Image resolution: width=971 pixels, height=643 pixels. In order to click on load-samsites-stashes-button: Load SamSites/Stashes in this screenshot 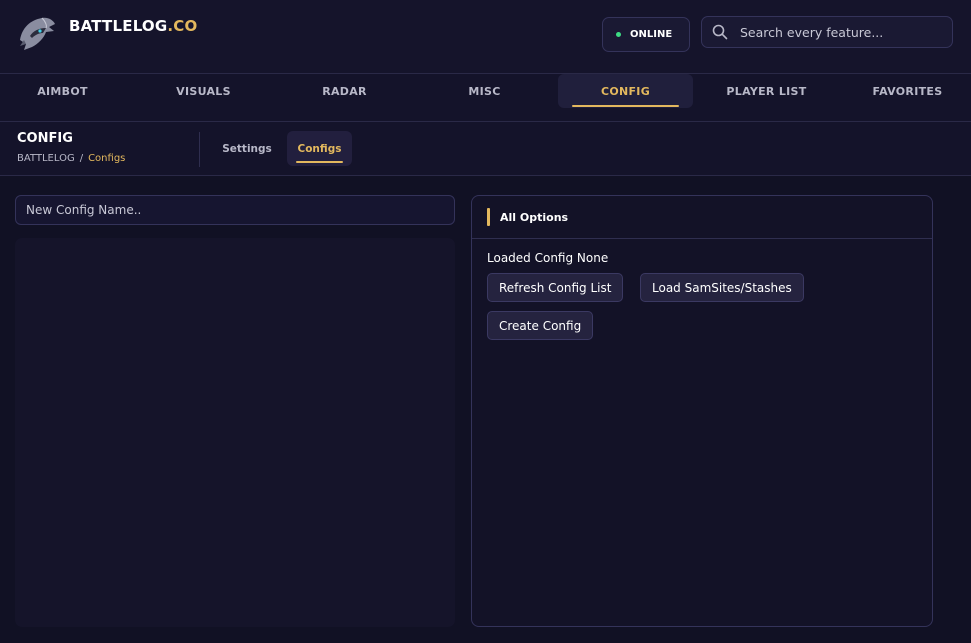, I will do `click(722, 287)`.